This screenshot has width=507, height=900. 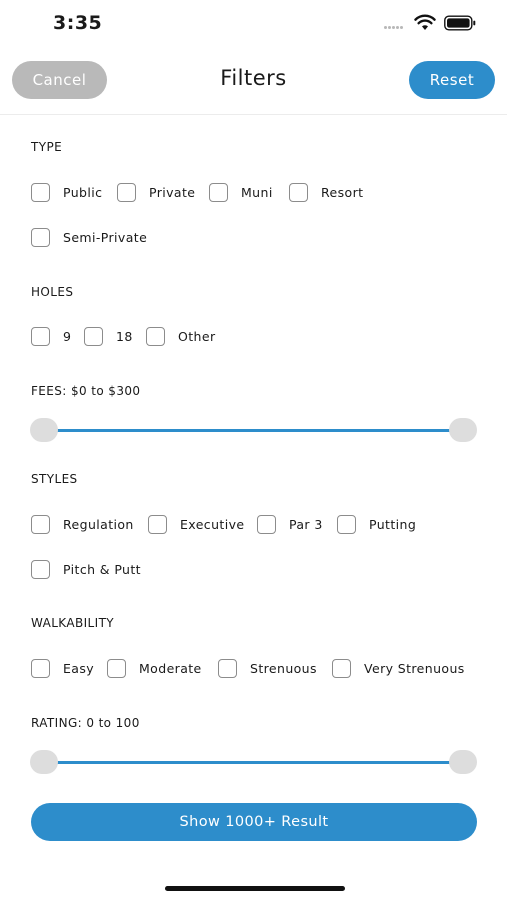 What do you see at coordinates (197, 336) in the screenshot?
I see `checkbox-label: Other` at bounding box center [197, 336].